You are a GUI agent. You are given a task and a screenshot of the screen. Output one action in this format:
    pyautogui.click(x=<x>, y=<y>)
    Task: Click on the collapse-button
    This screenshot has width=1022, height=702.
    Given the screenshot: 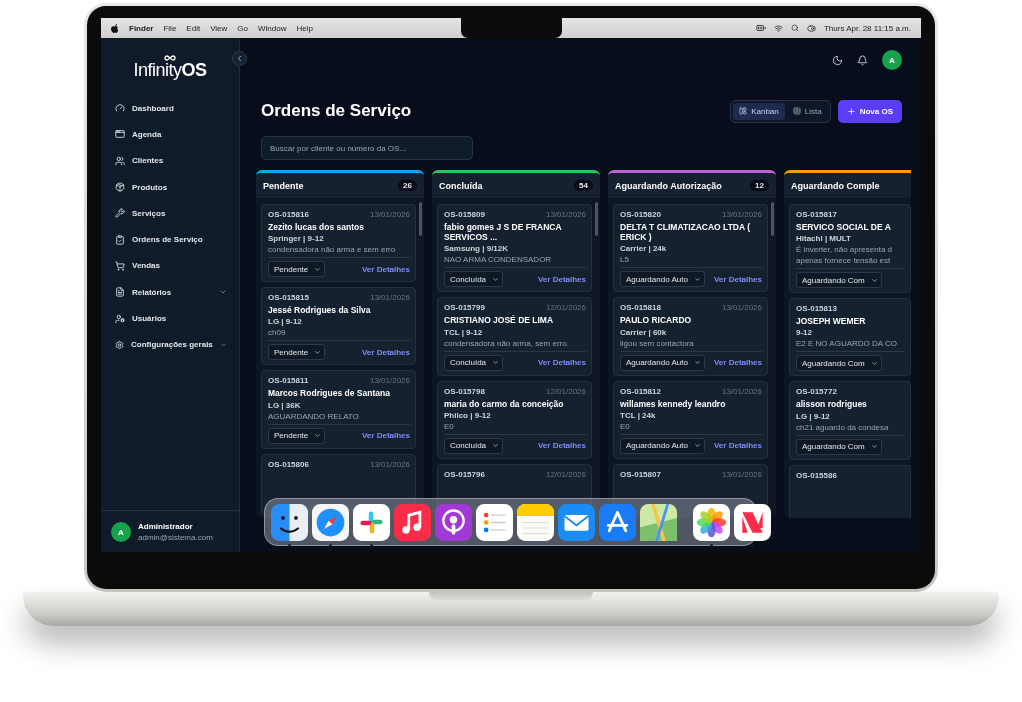 What is the action you would take?
    pyautogui.click(x=239, y=58)
    